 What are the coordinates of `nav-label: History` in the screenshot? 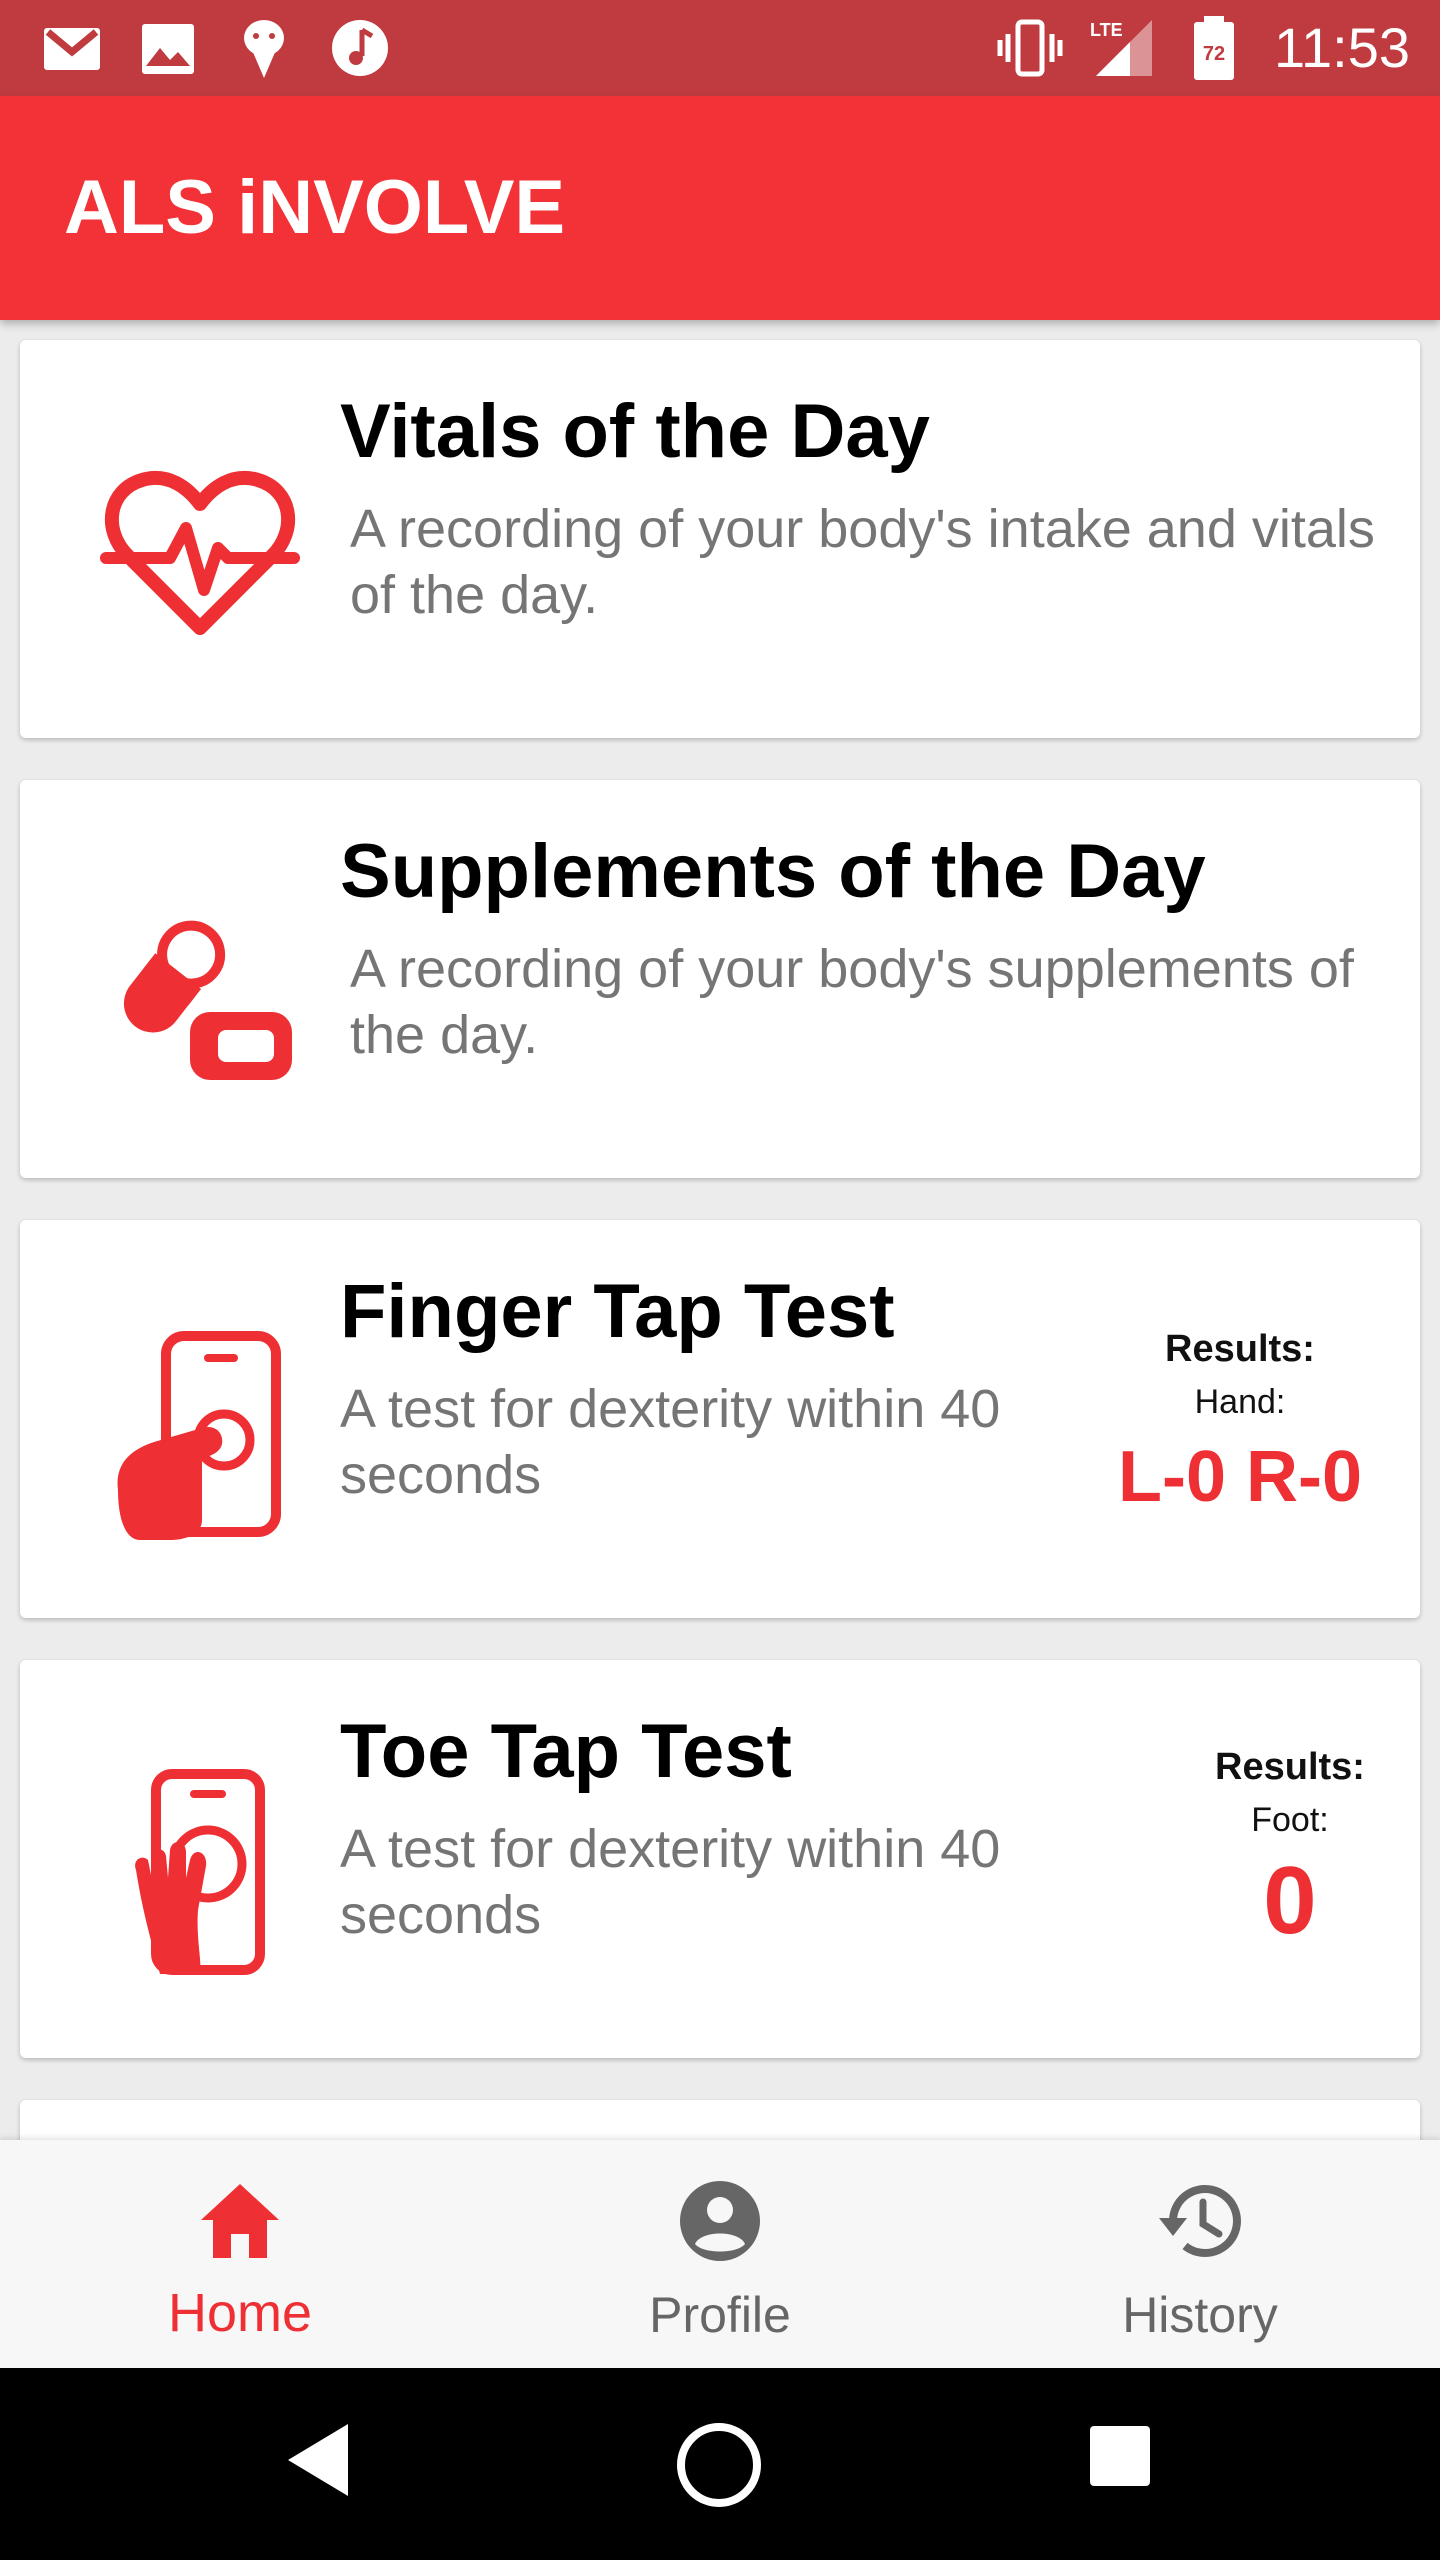 It's located at (1200, 2315).